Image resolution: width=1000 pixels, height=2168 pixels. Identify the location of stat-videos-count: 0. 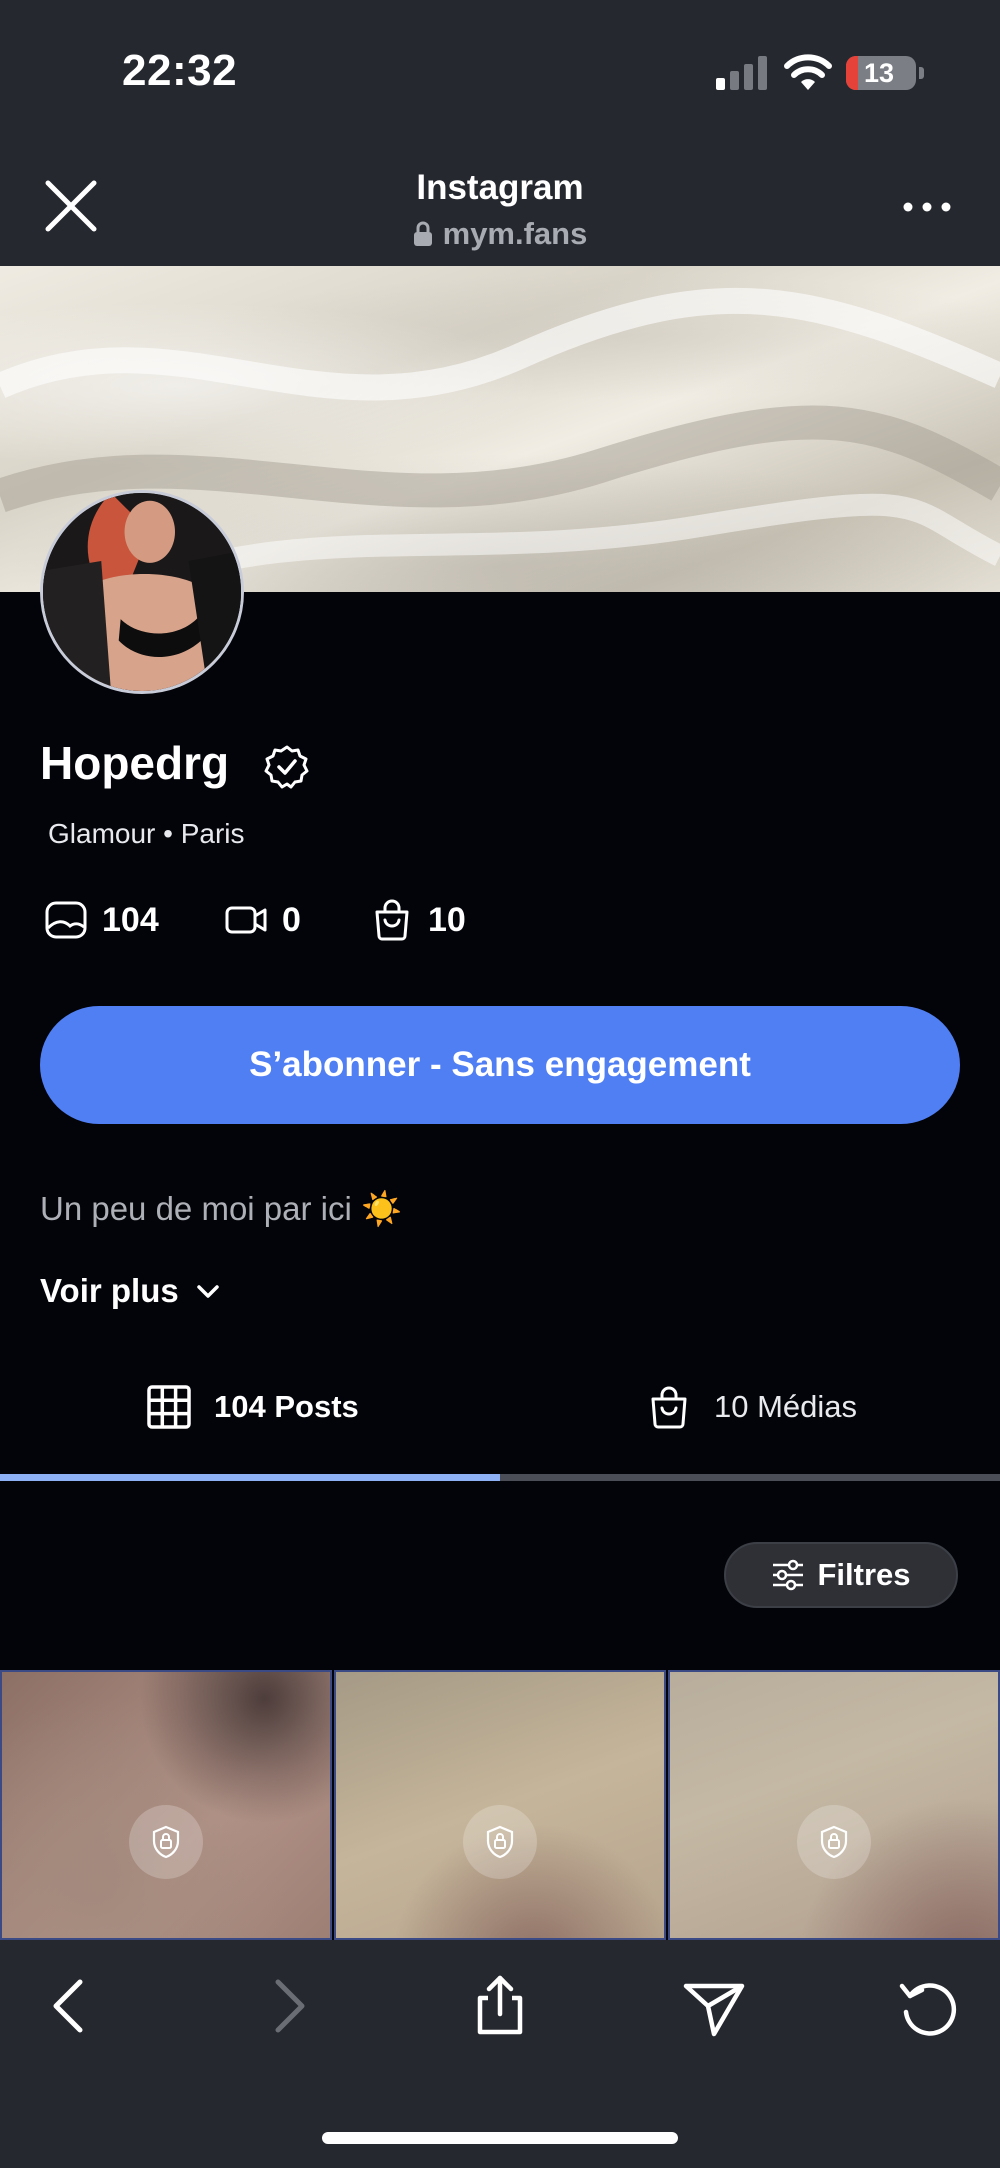
(291, 919).